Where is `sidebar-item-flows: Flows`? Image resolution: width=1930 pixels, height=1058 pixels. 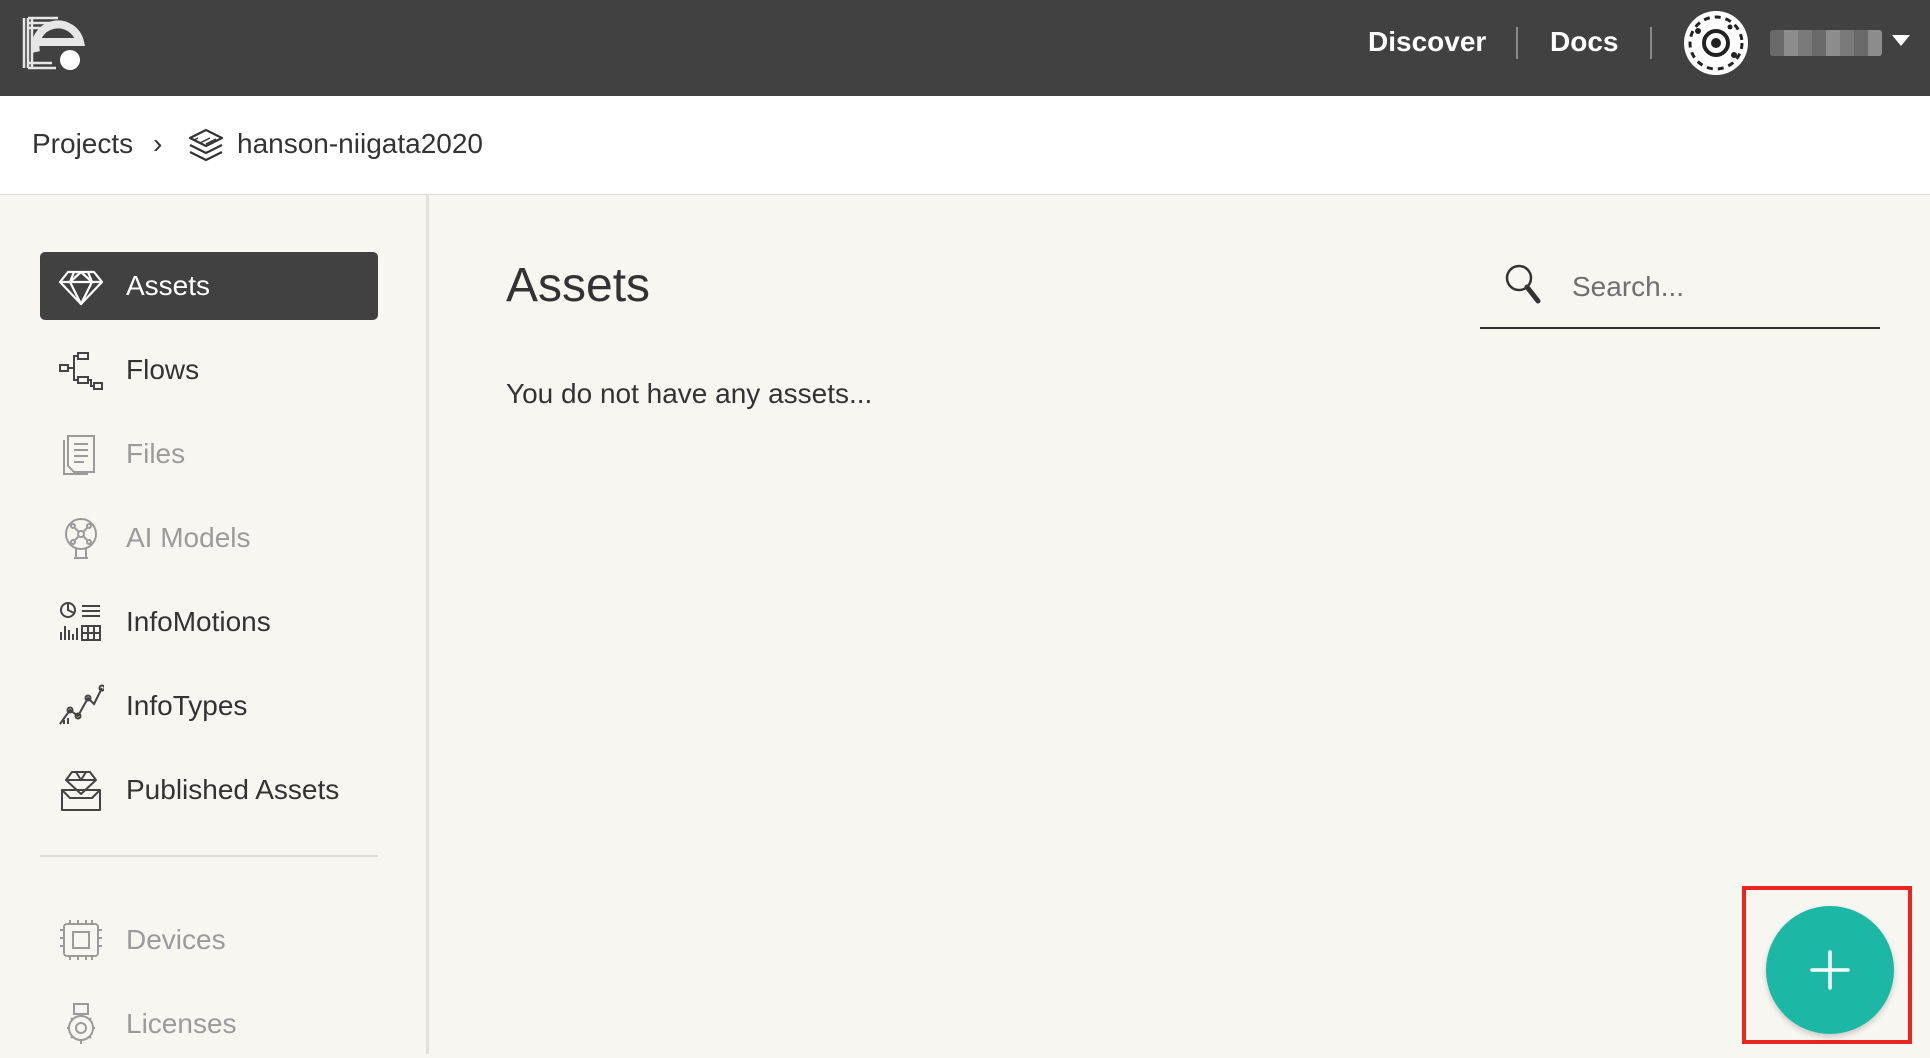
sidebar-item-flows: Flows is located at coordinates (209, 370).